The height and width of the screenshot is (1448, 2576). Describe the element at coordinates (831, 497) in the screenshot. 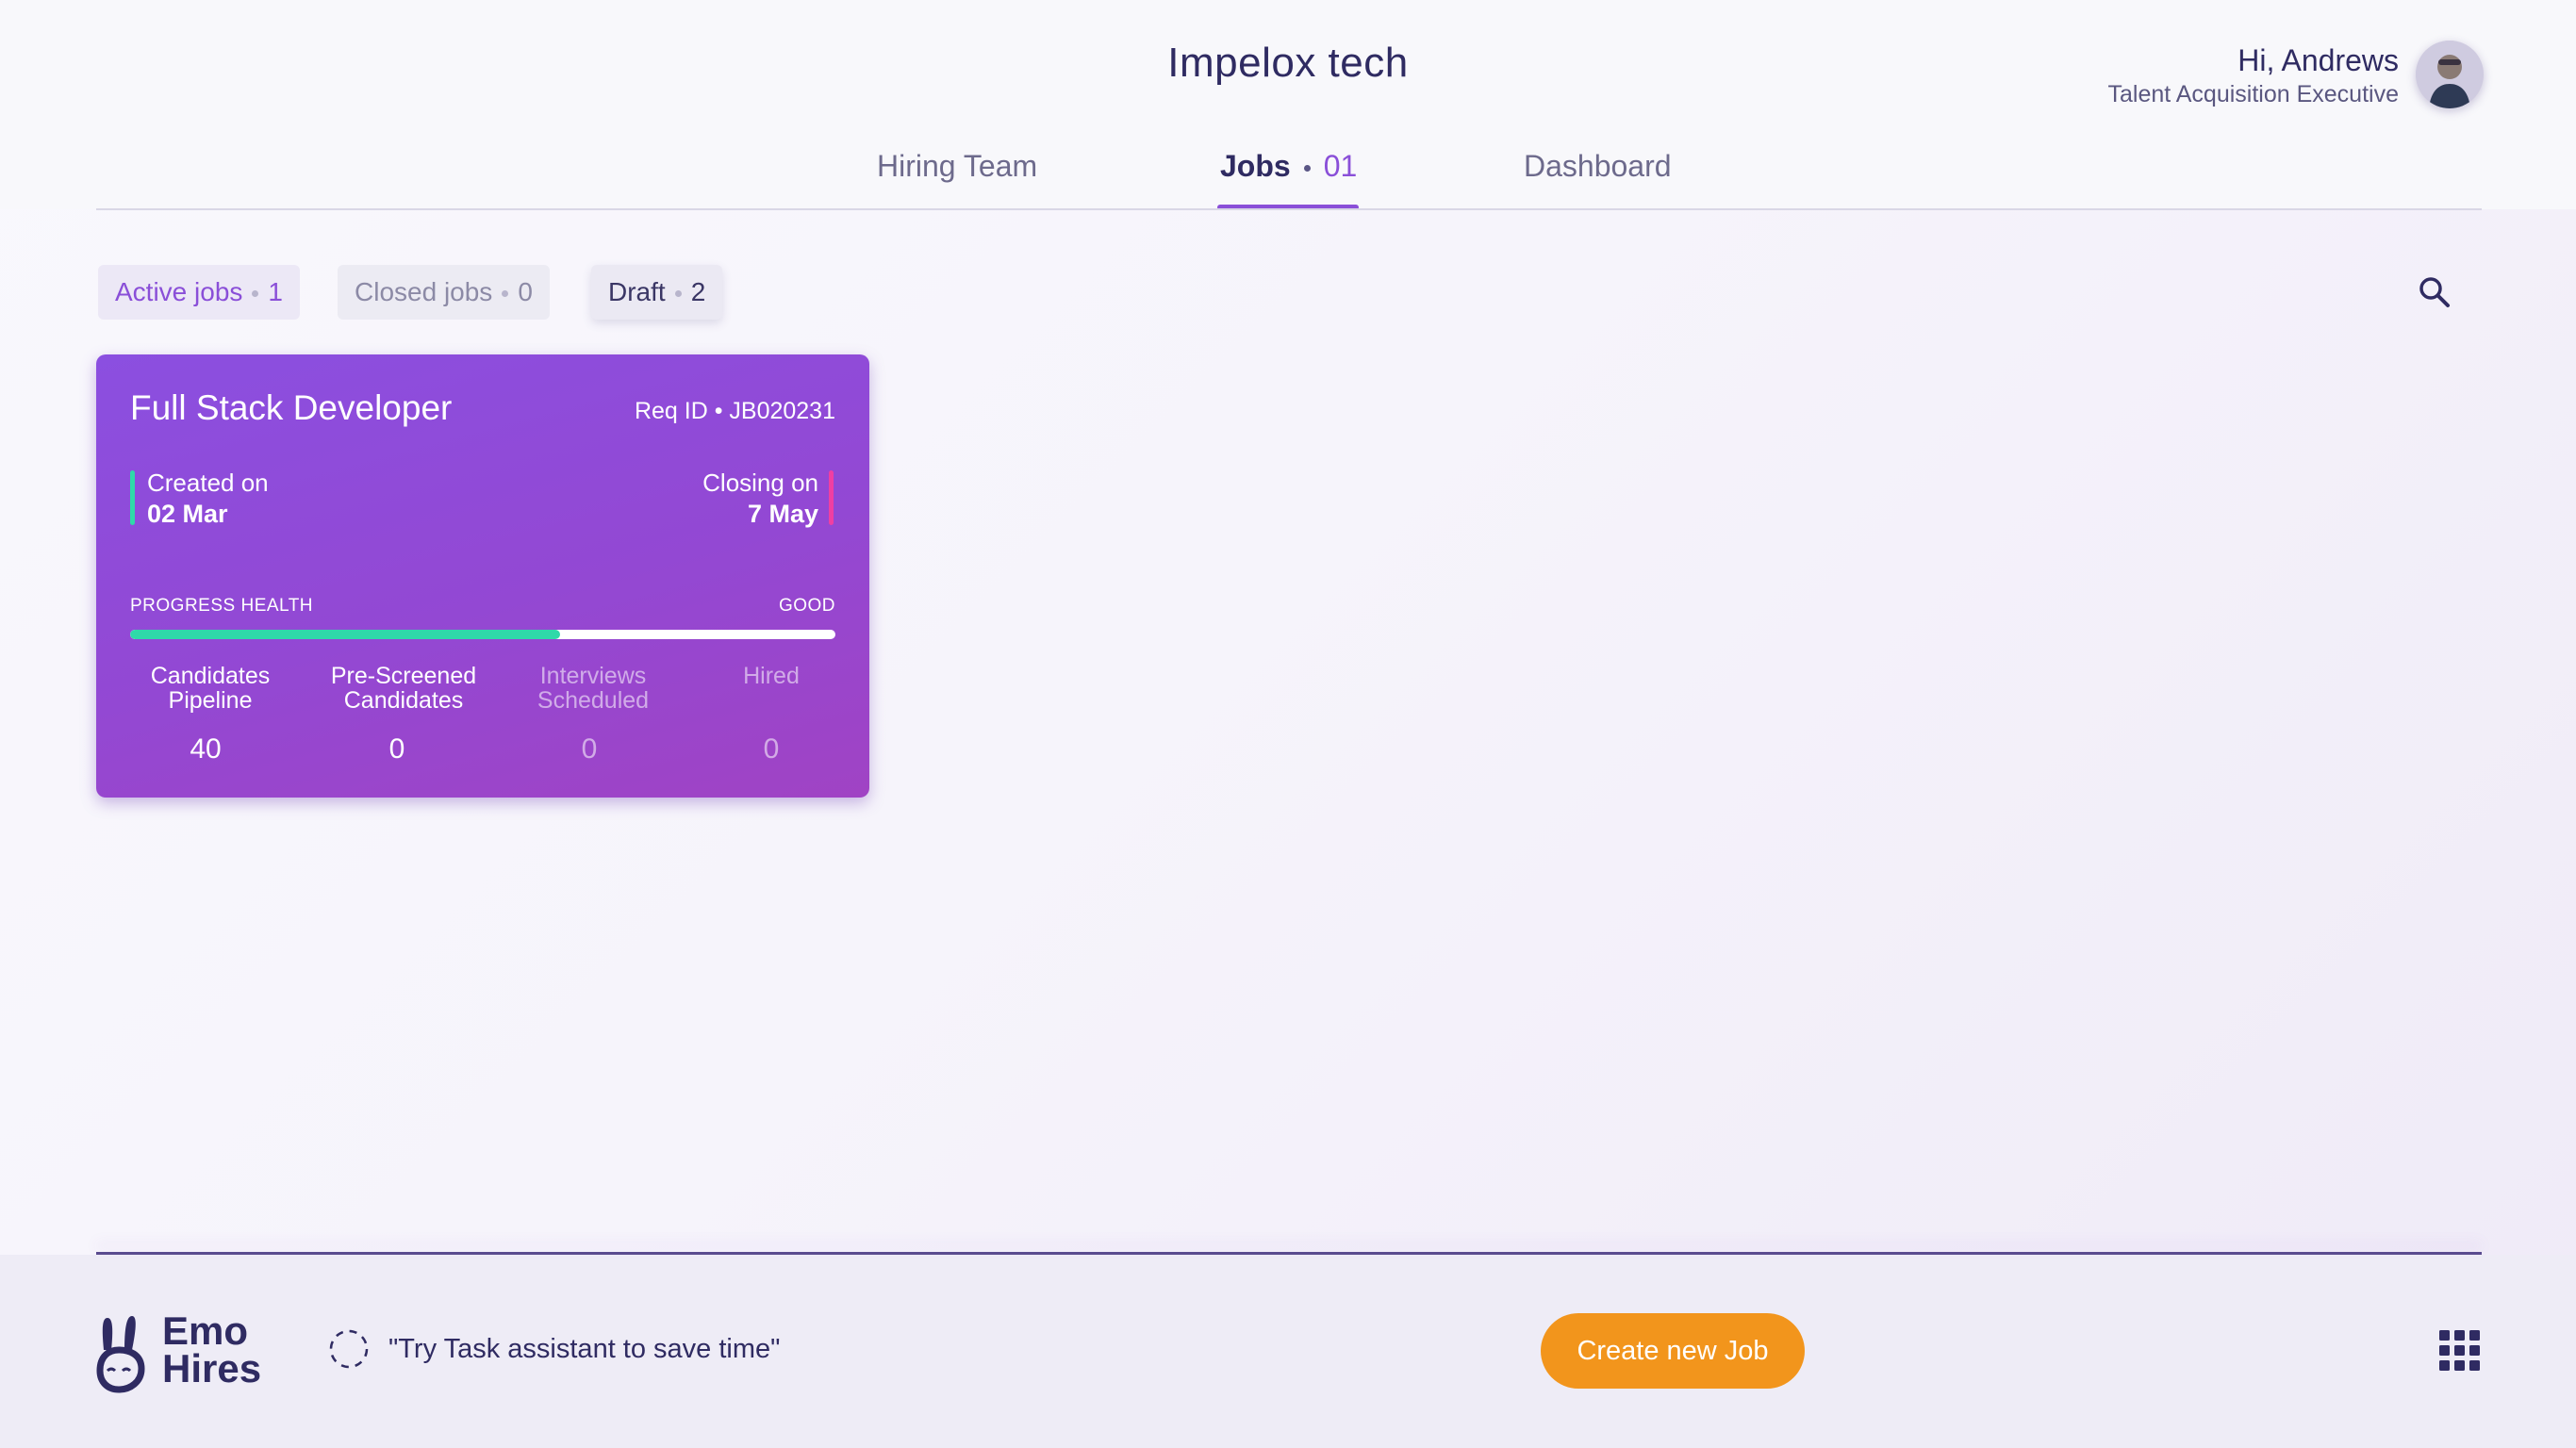

I see `closing-marker` at that location.